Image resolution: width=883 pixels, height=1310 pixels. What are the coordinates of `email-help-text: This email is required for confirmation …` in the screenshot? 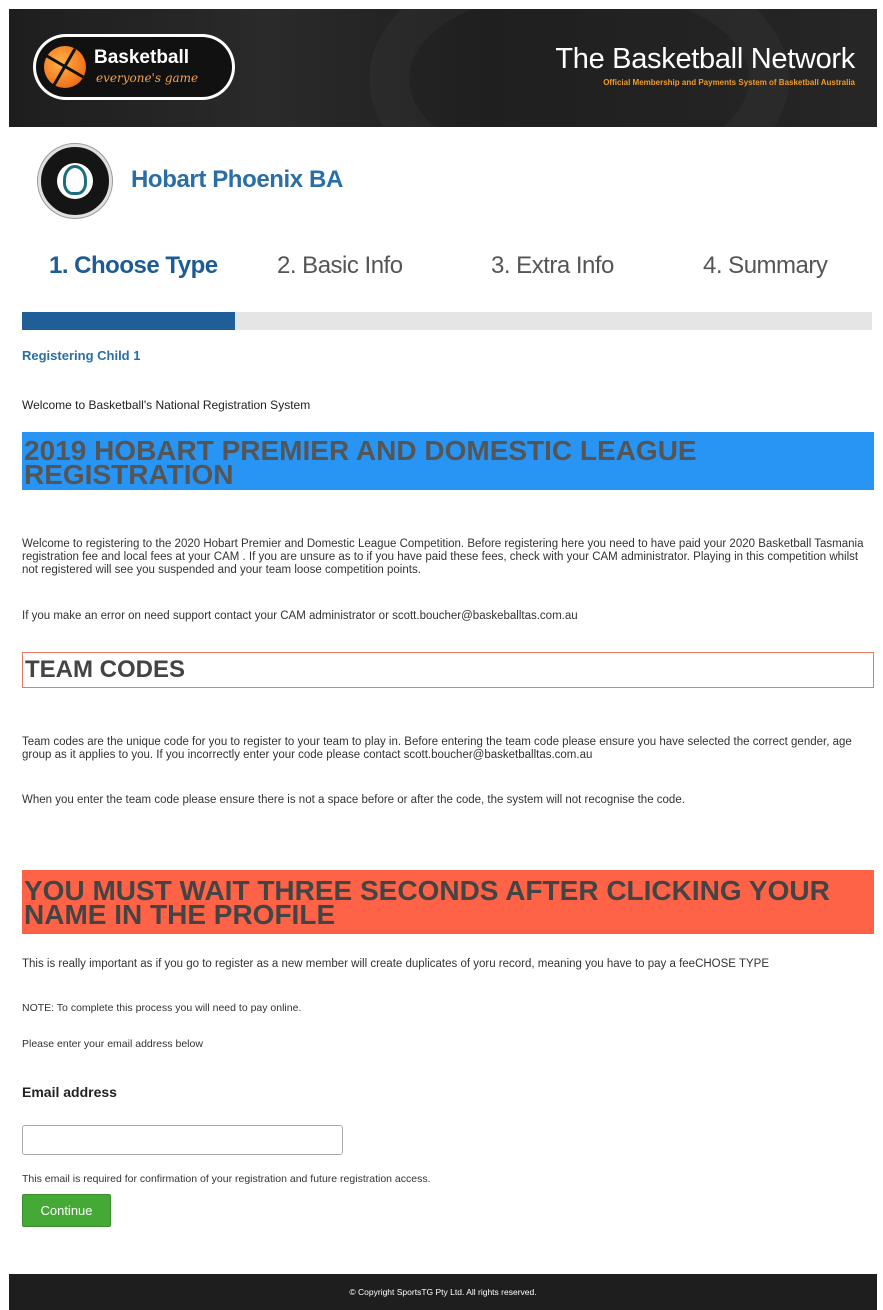 It's located at (226, 1179).